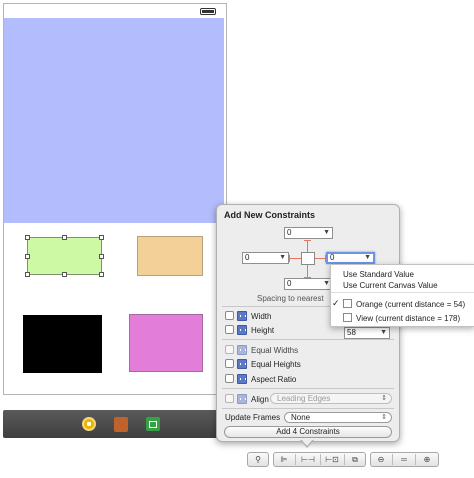 The height and width of the screenshot is (478, 474). I want to click on align-icon, so click(242, 399).